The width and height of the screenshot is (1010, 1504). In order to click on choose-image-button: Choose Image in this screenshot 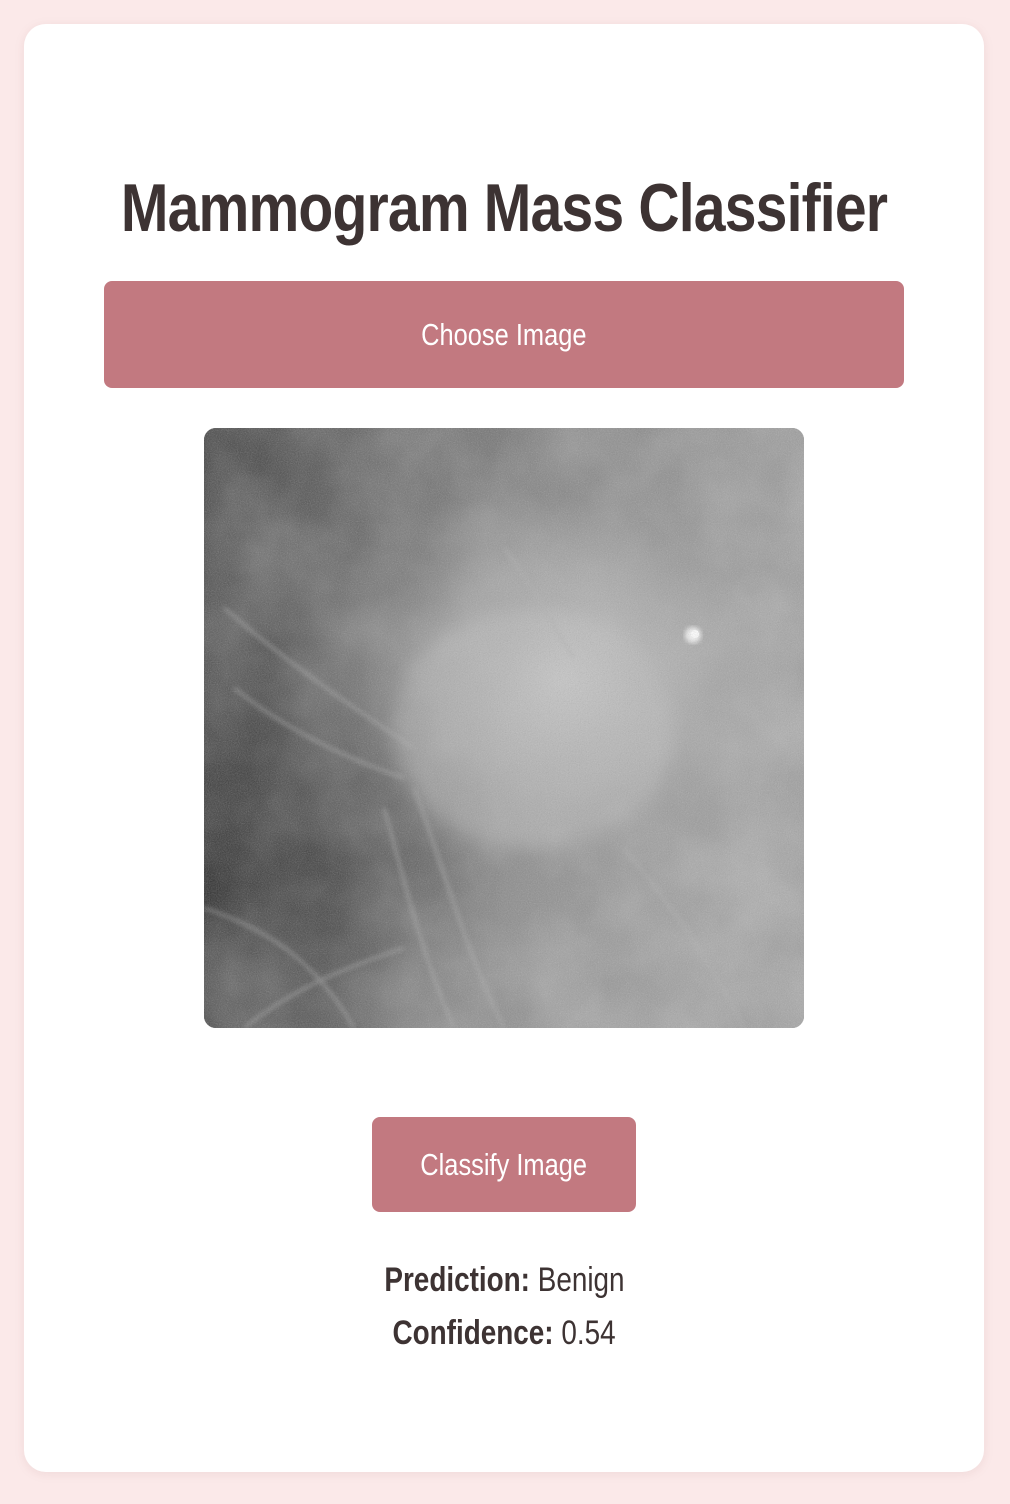, I will do `click(504, 334)`.